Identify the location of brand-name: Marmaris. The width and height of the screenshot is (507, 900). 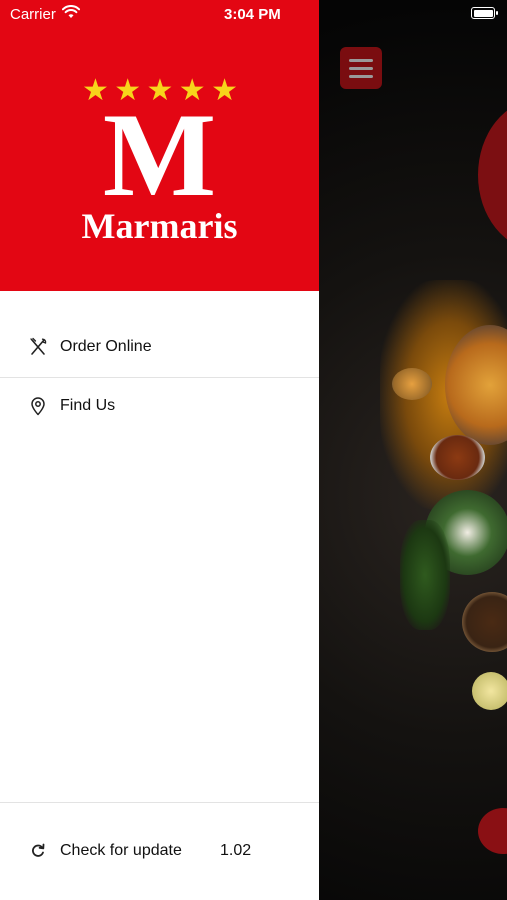
(159, 226).